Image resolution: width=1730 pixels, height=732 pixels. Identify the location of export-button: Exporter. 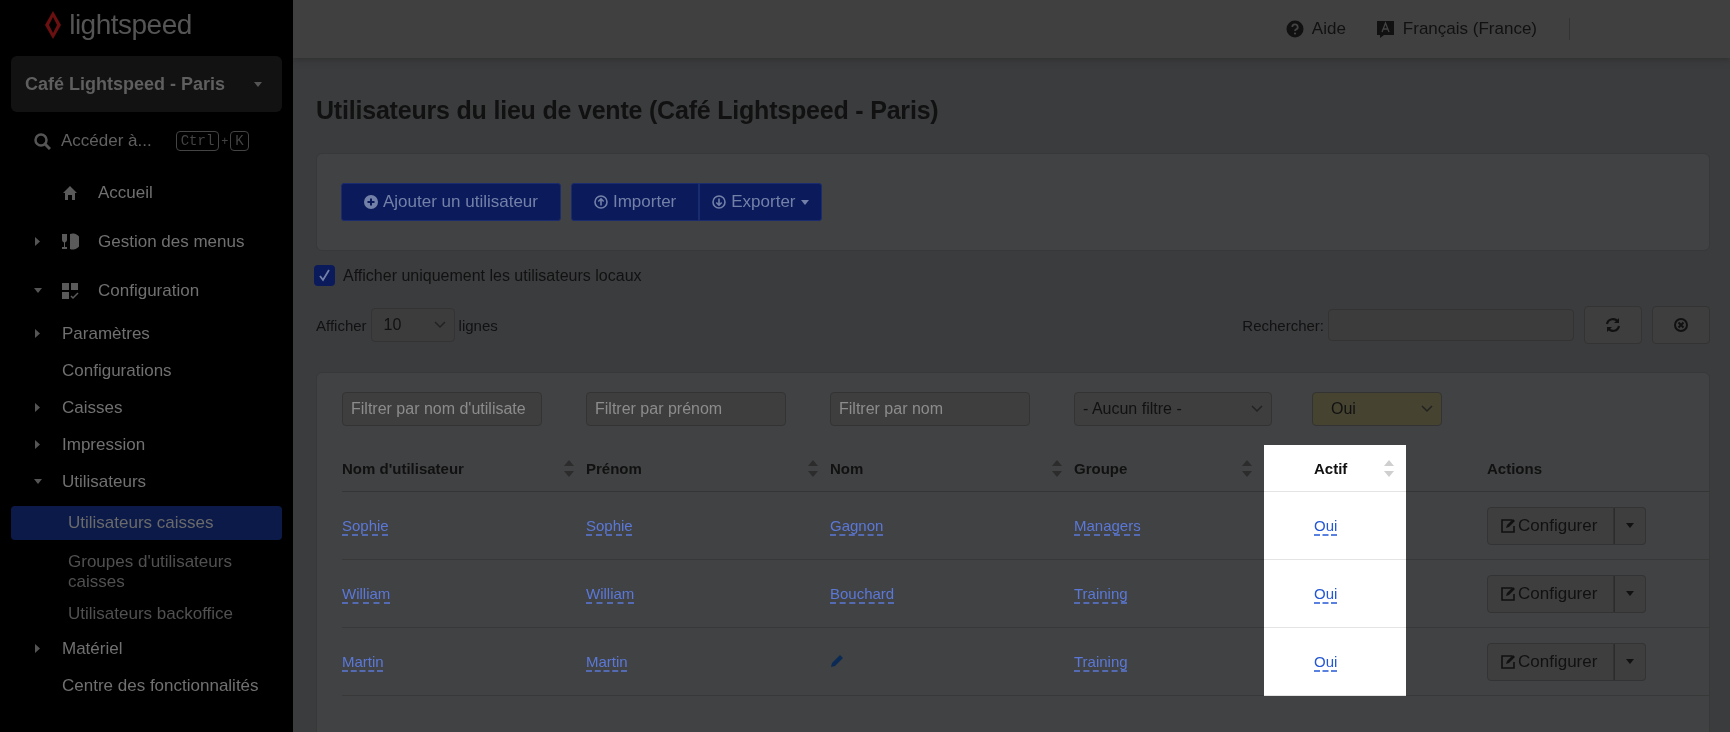
(760, 202).